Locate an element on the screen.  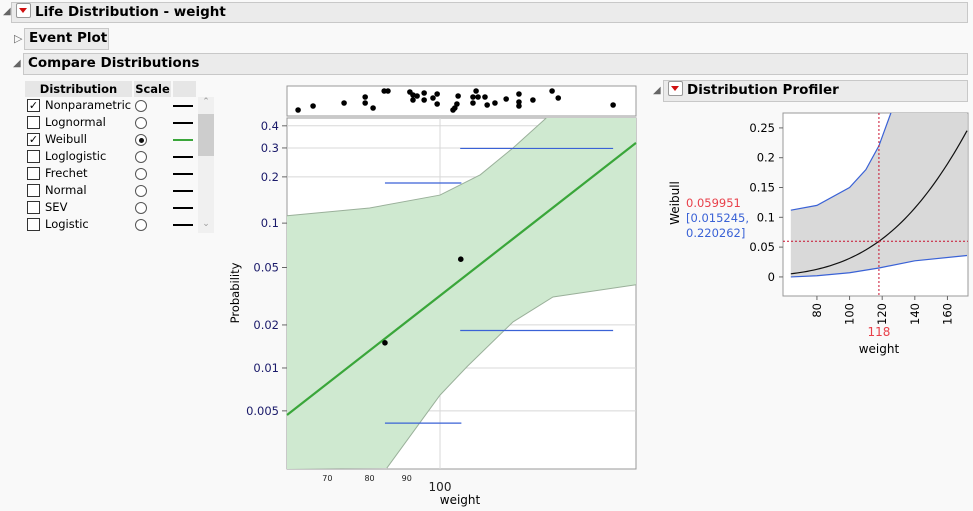
event-plot-header: Event Plot is located at coordinates (66, 39).